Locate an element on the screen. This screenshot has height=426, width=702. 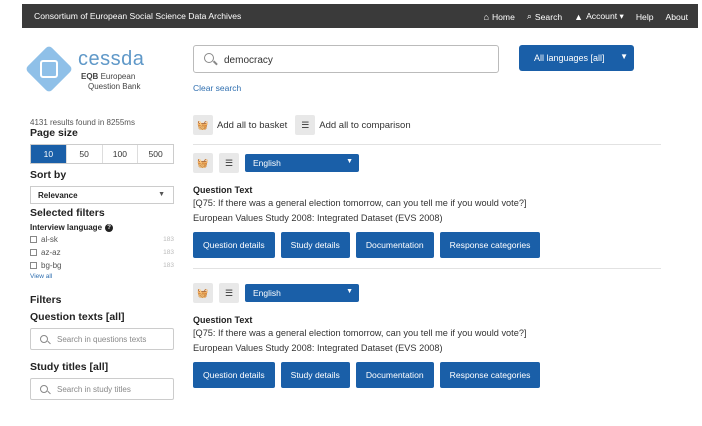
filter-option: az-az 183 is located at coordinates (102, 252).